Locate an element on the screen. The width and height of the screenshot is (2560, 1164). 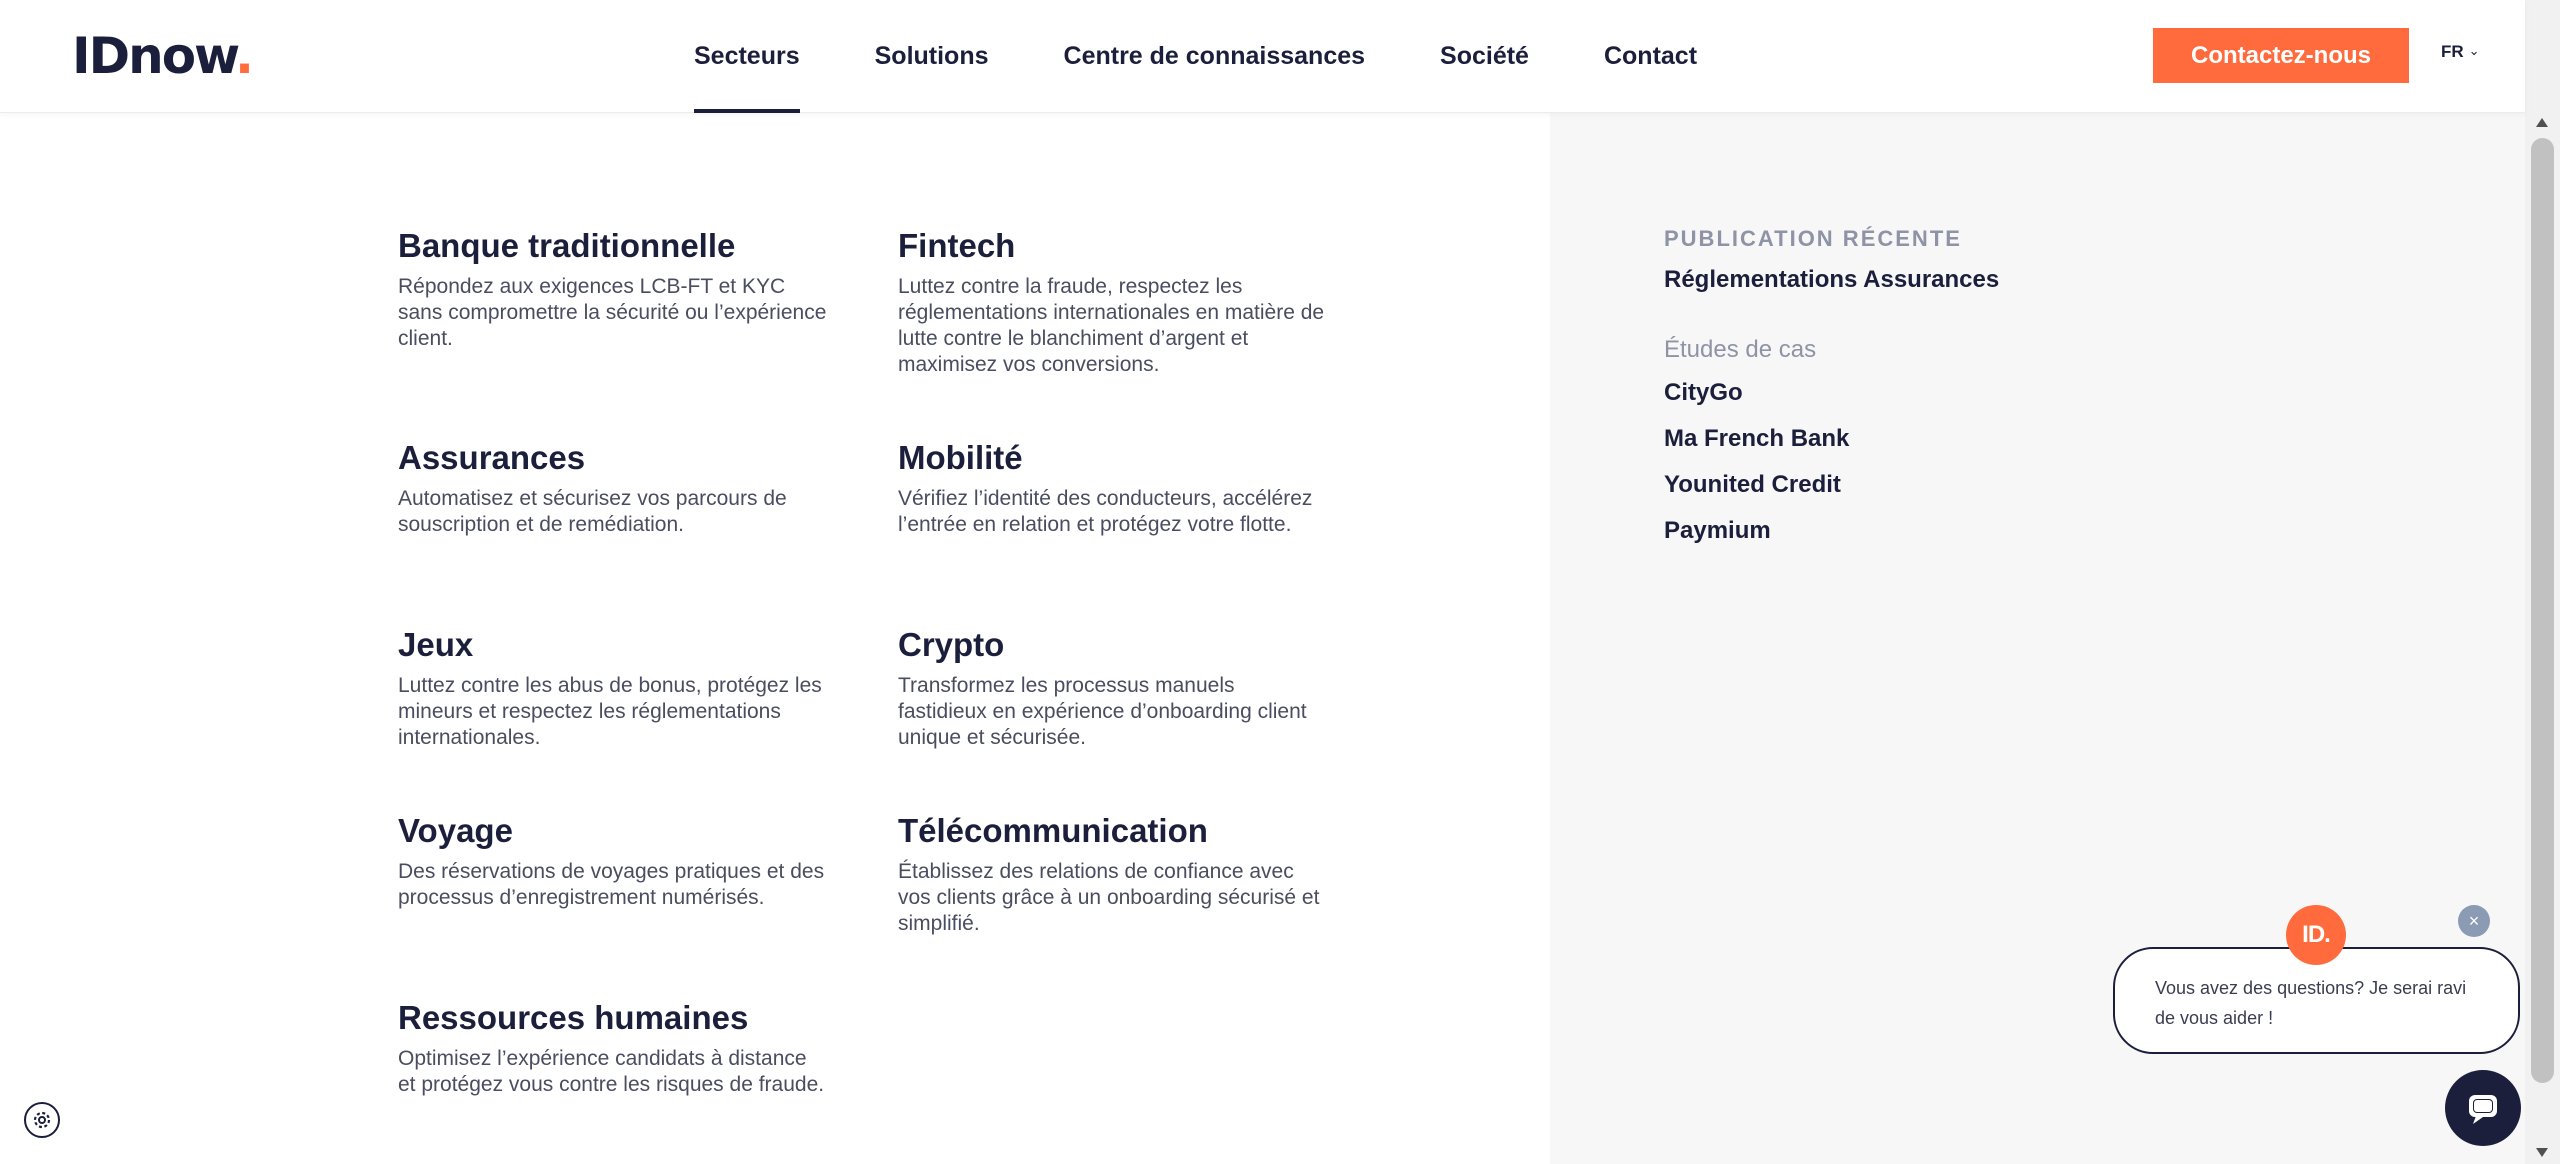
nav-item-contact: Contact is located at coordinates (1650, 56).